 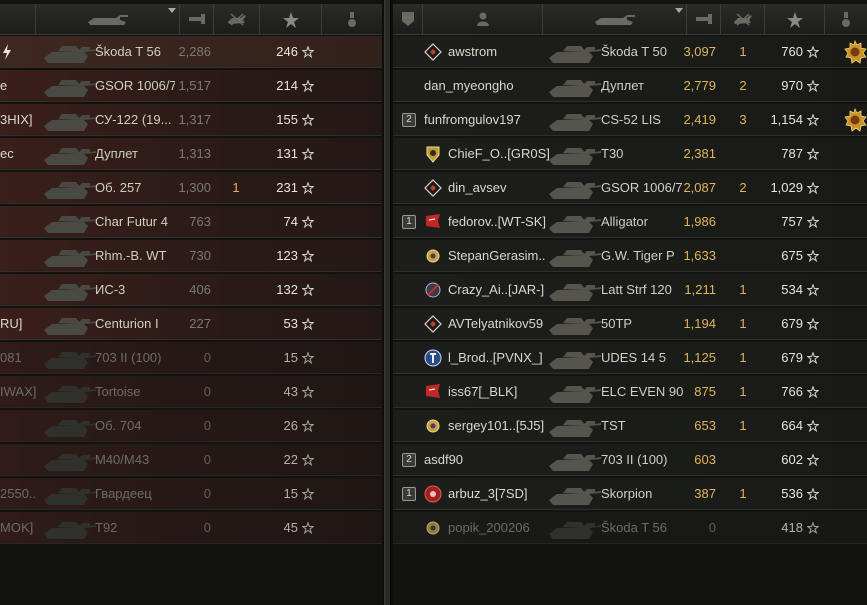 I want to click on ally-player-row: din_avsev GSOR 1006/7 2,087 2 1,029, so click(x=630, y=188).